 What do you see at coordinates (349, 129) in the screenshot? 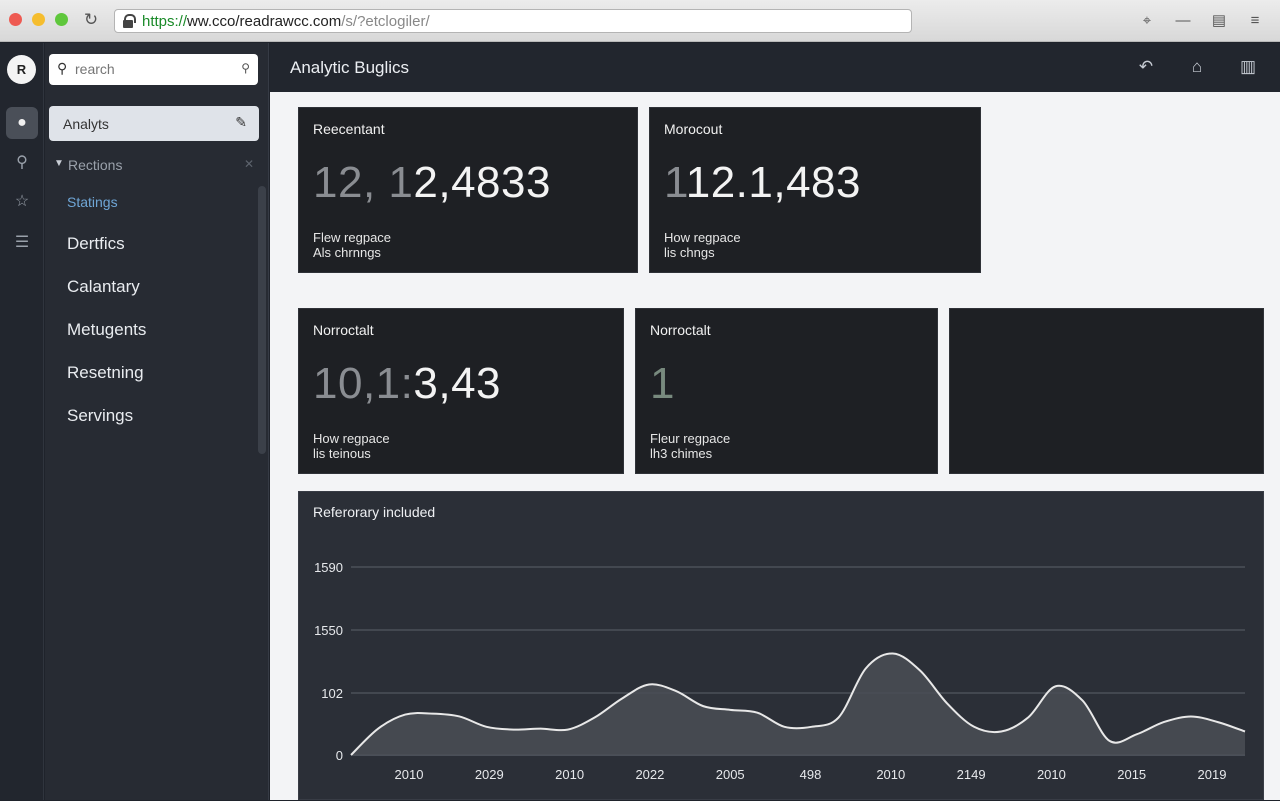
I see `stat-card-title: Reecentant` at bounding box center [349, 129].